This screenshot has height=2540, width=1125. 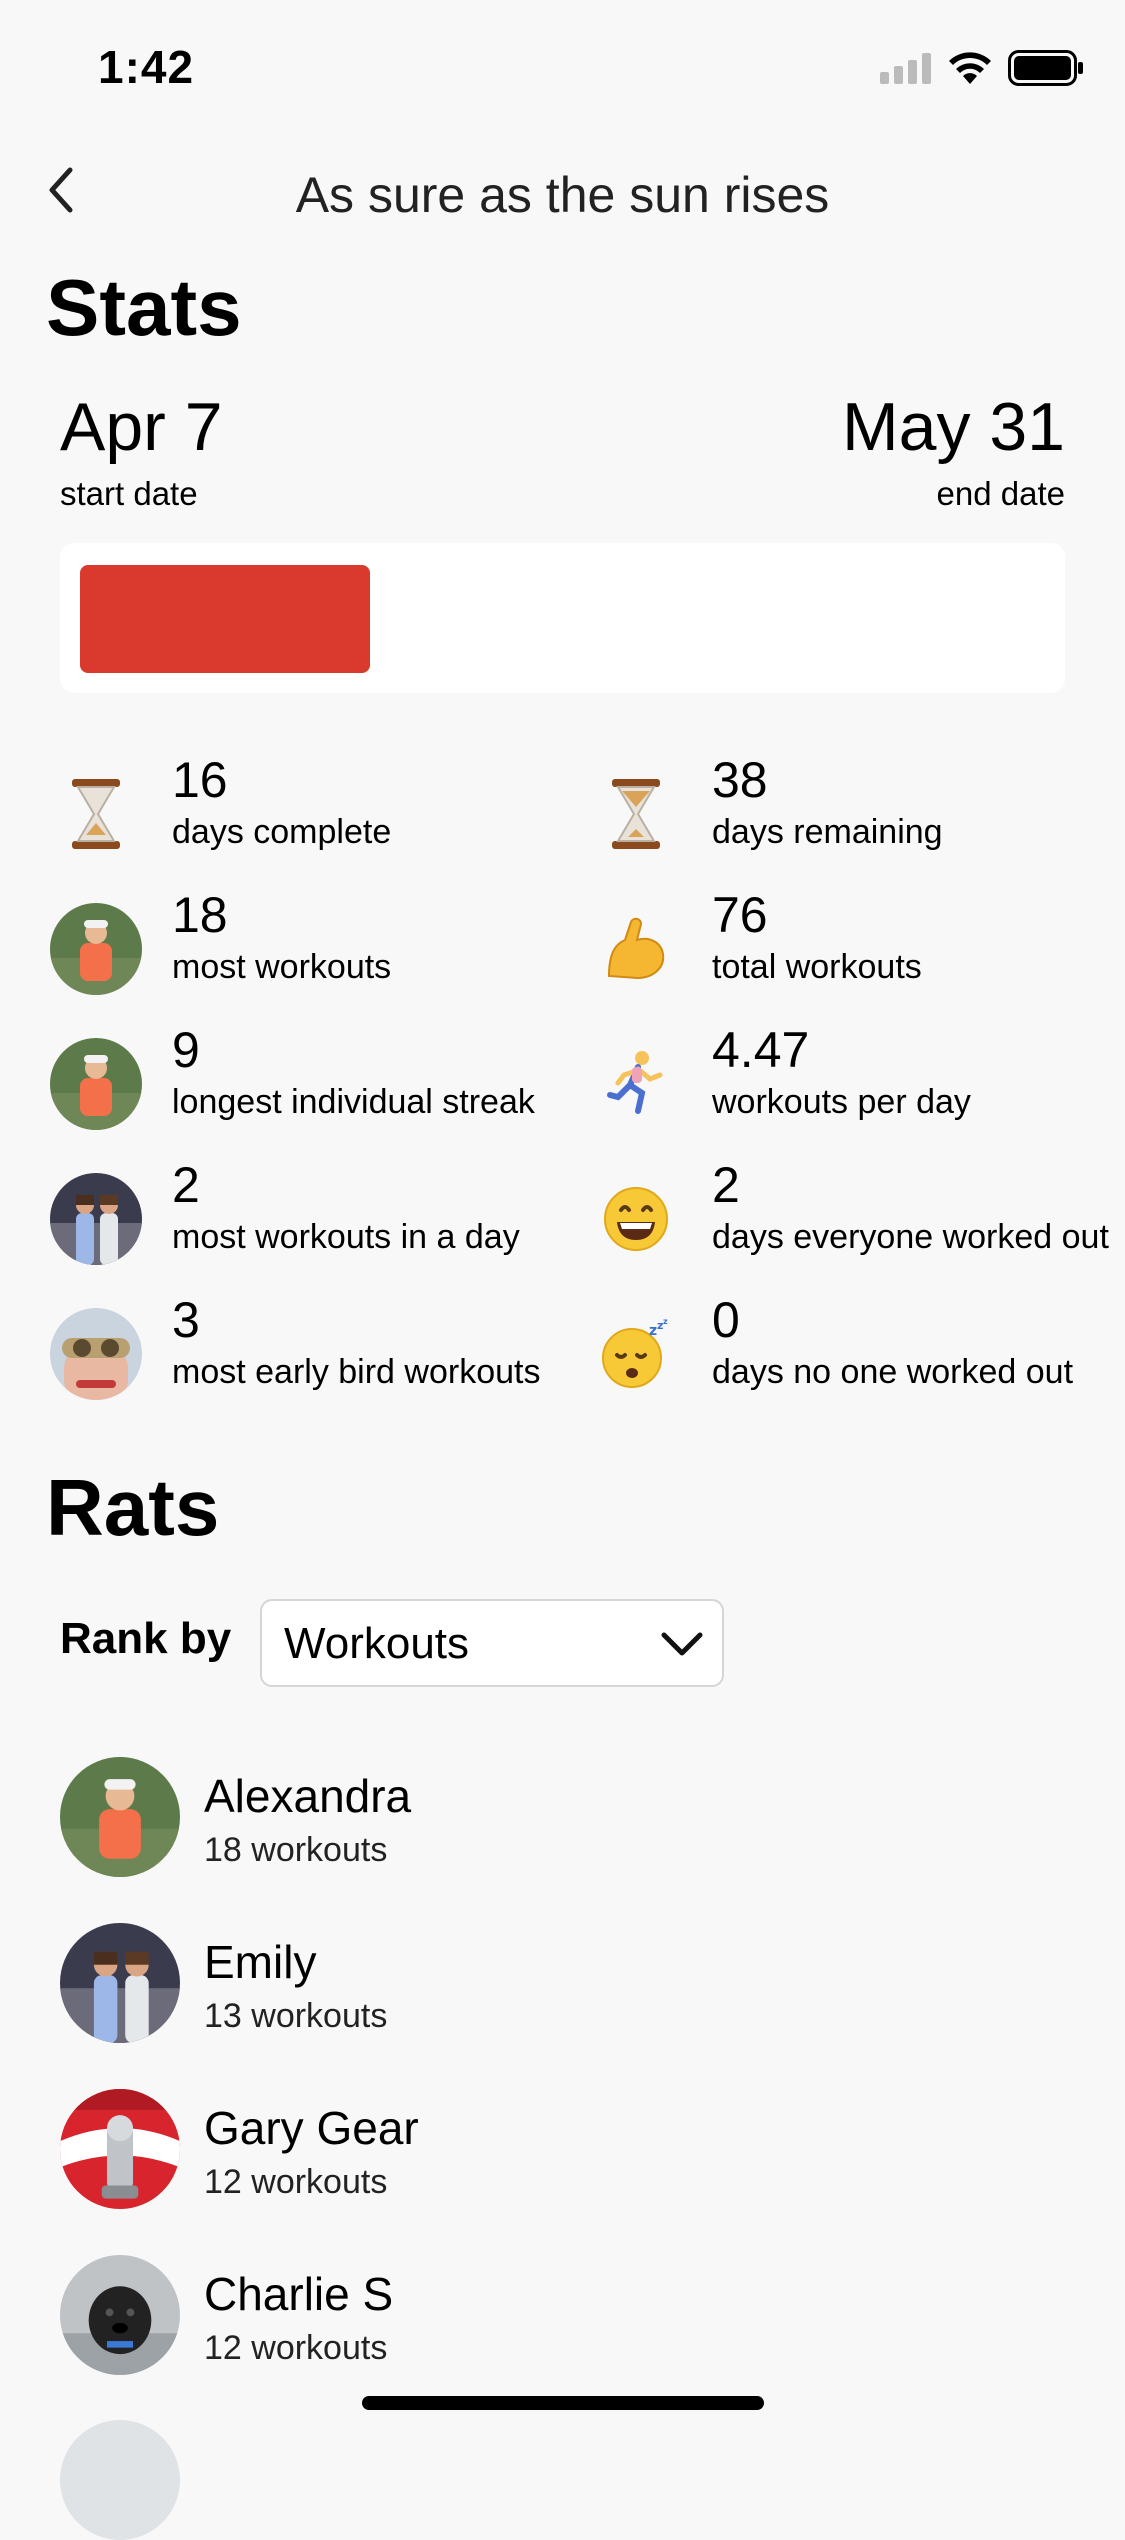 What do you see at coordinates (740, 915) in the screenshot?
I see `stat-value: 76` at bounding box center [740, 915].